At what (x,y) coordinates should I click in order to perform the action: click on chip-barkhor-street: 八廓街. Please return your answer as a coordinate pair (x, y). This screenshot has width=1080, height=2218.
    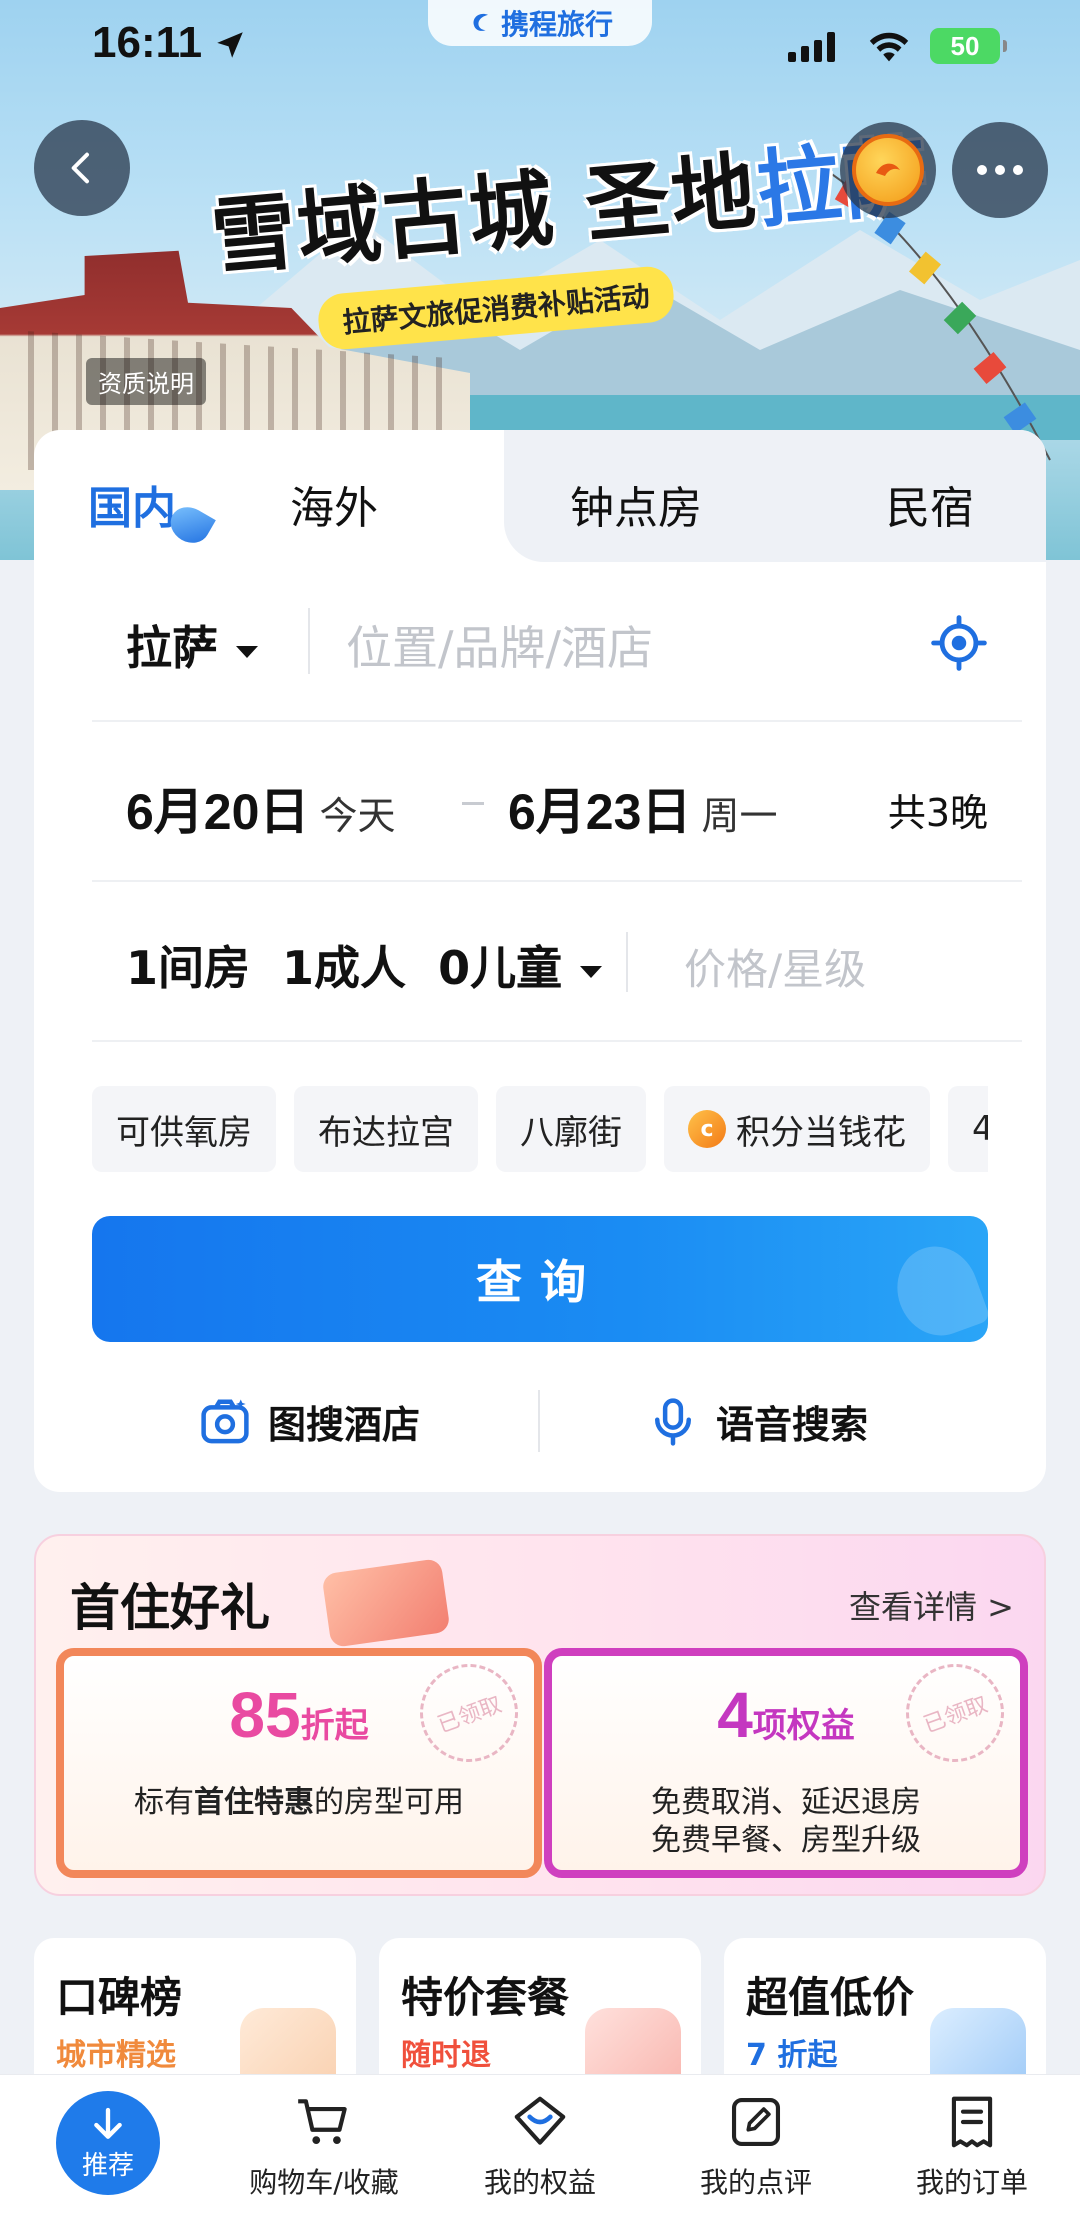
    Looking at the image, I should click on (571, 1129).